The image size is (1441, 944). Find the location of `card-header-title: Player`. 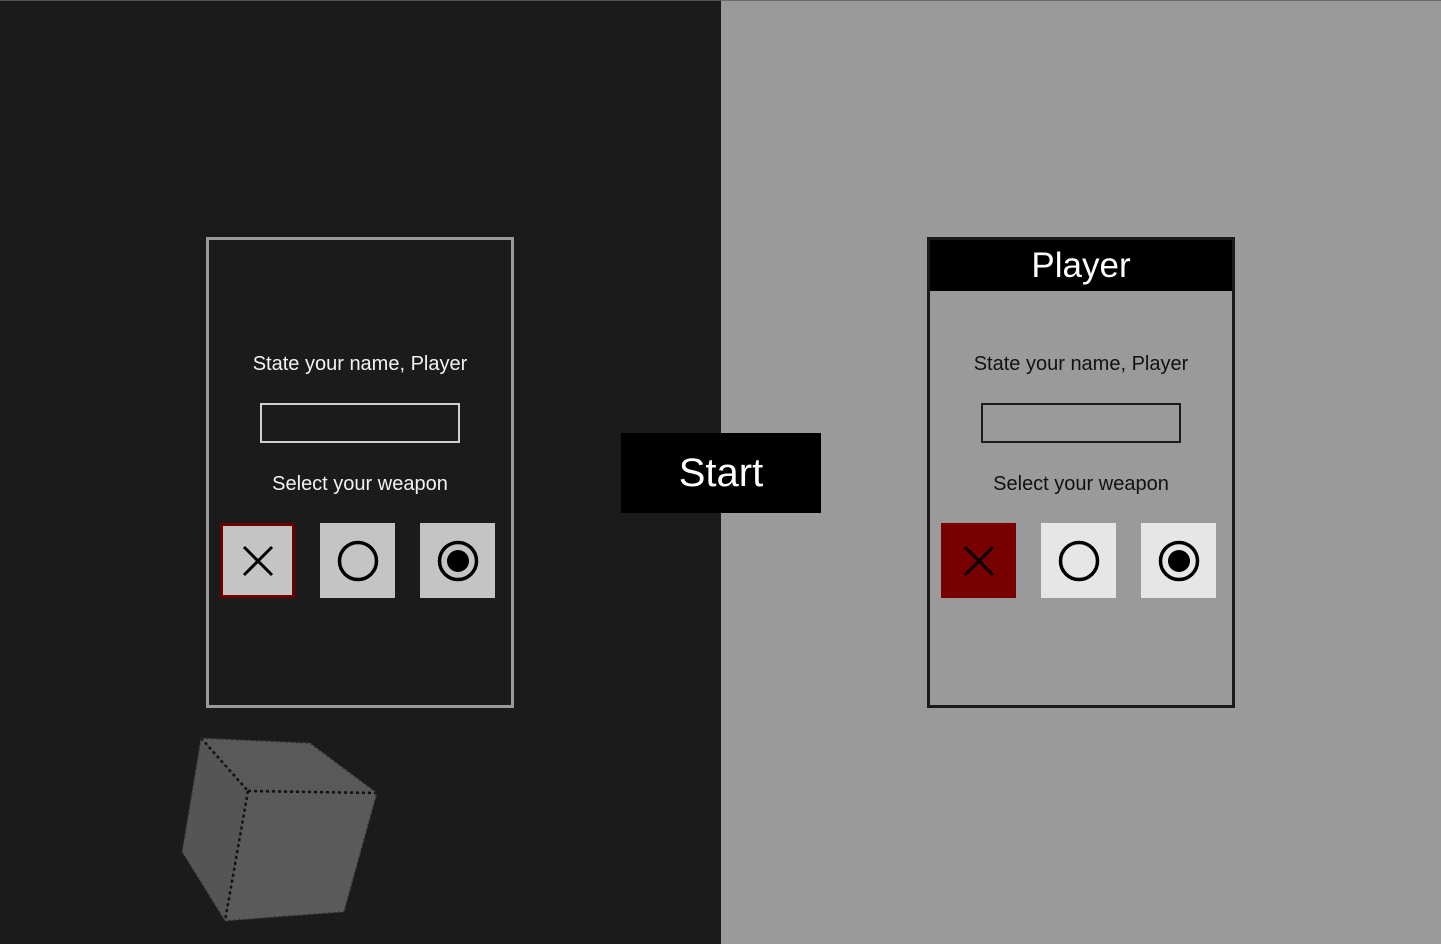

card-header-title: Player is located at coordinates (1081, 265).